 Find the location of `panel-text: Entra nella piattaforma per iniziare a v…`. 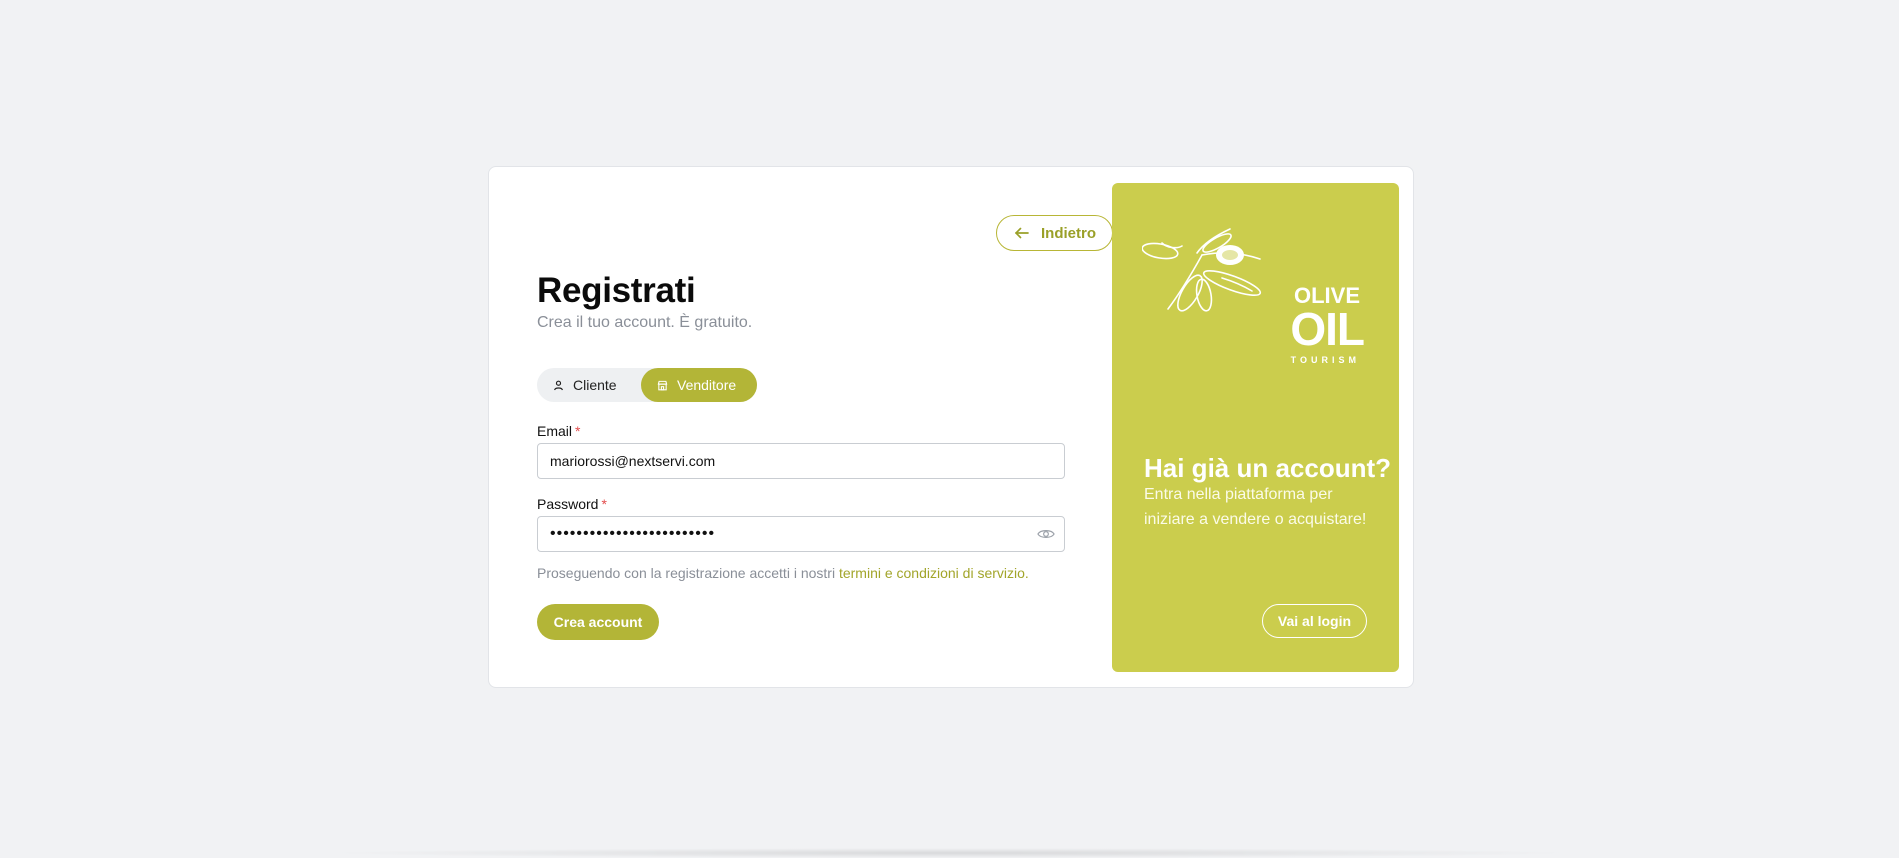

panel-text: Entra nella piattaforma per iniziare a v… is located at coordinates (1255, 507).